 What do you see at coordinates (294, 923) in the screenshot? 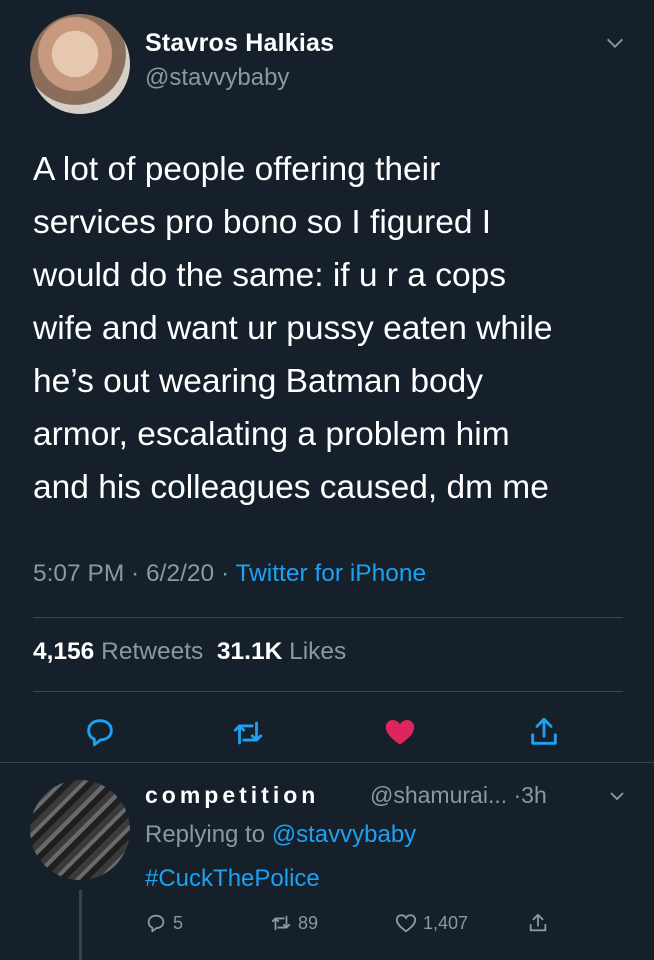
I see `reply-retweet-button: 89` at bounding box center [294, 923].